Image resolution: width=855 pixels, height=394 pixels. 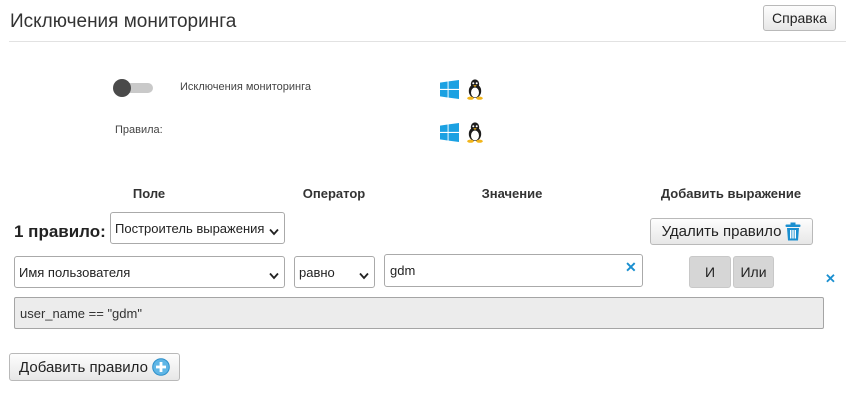 I want to click on delete-rule-button: Удалить правило, so click(x=731, y=231).